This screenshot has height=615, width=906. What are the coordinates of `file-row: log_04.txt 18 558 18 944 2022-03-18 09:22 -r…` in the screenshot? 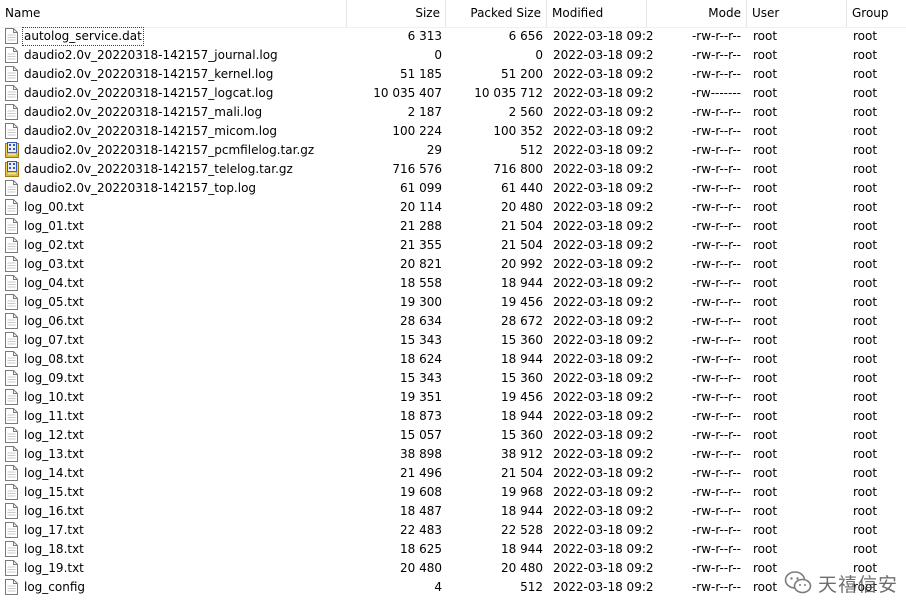 It's located at (453, 283).